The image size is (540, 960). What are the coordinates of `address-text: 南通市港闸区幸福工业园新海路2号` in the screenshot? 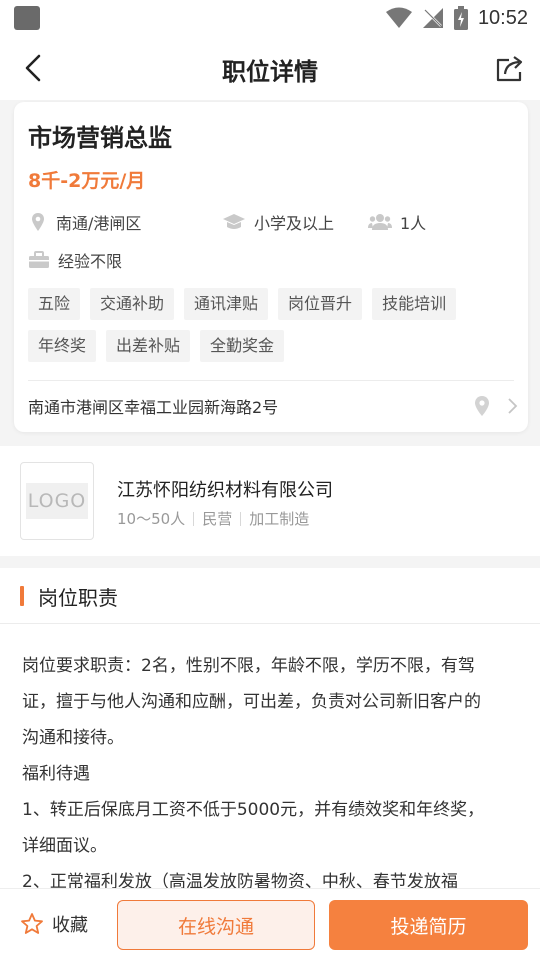 It's located at (153, 407).